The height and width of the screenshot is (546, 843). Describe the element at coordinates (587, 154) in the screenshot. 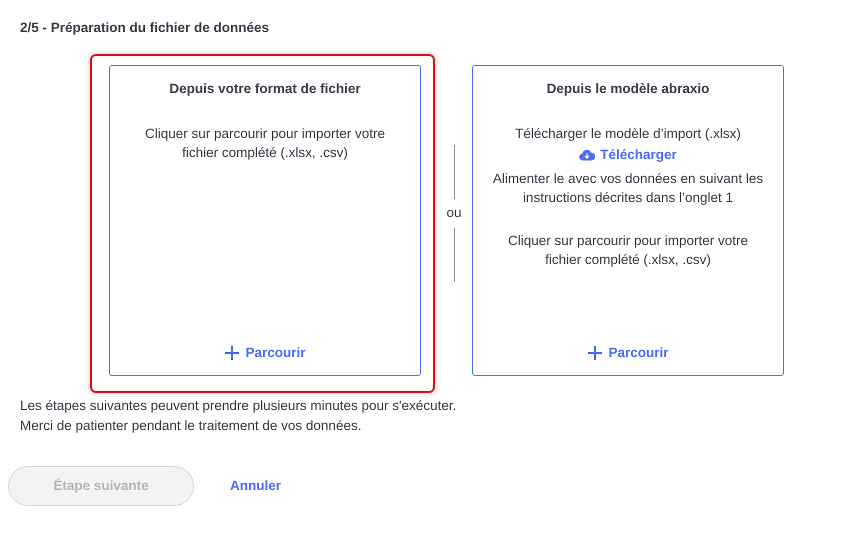

I see `cloud-download-icon` at that location.